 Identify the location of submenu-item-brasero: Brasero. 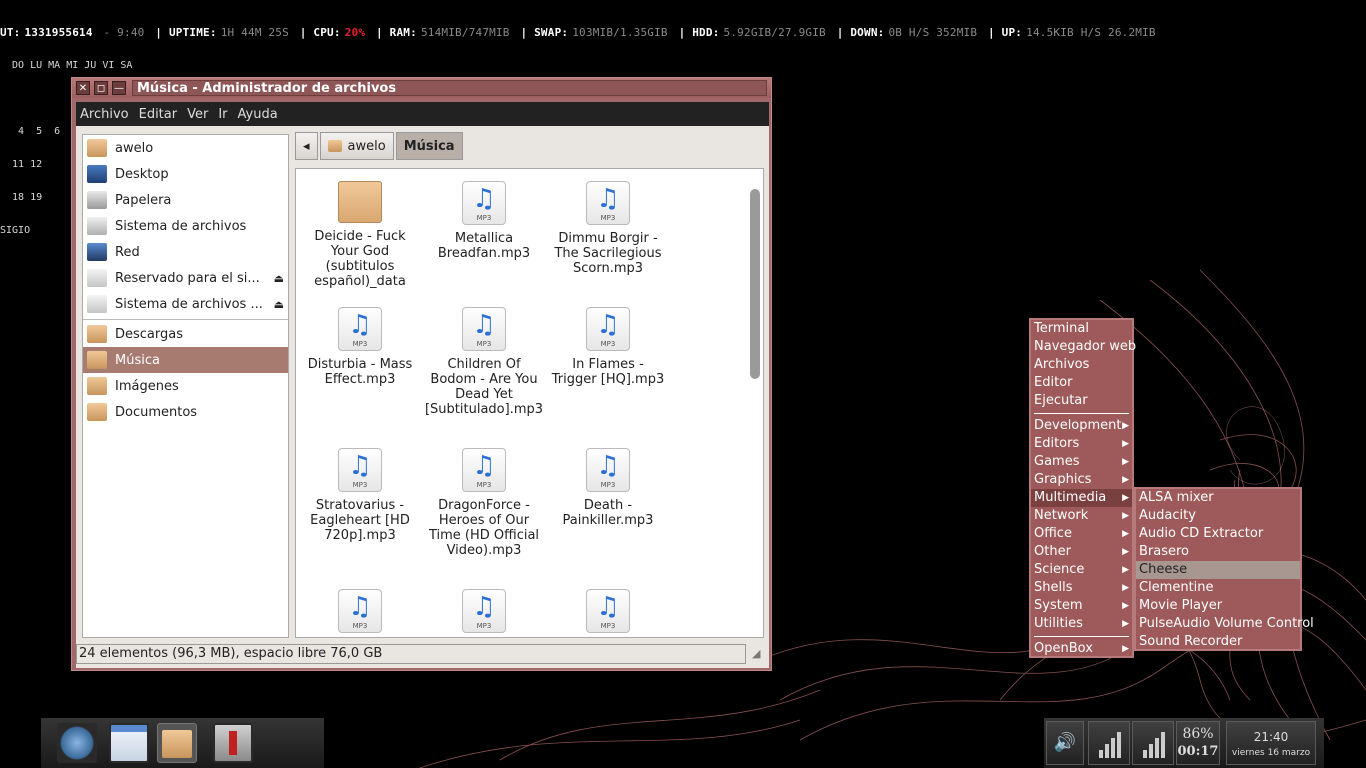
(1218, 552).